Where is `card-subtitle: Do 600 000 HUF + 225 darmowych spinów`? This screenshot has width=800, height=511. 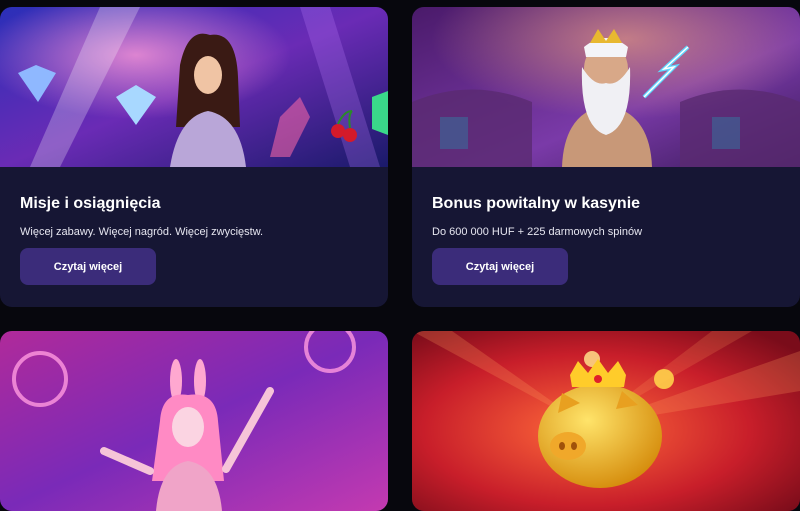
card-subtitle: Do 600 000 HUF + 225 darmowych spinów is located at coordinates (537, 232).